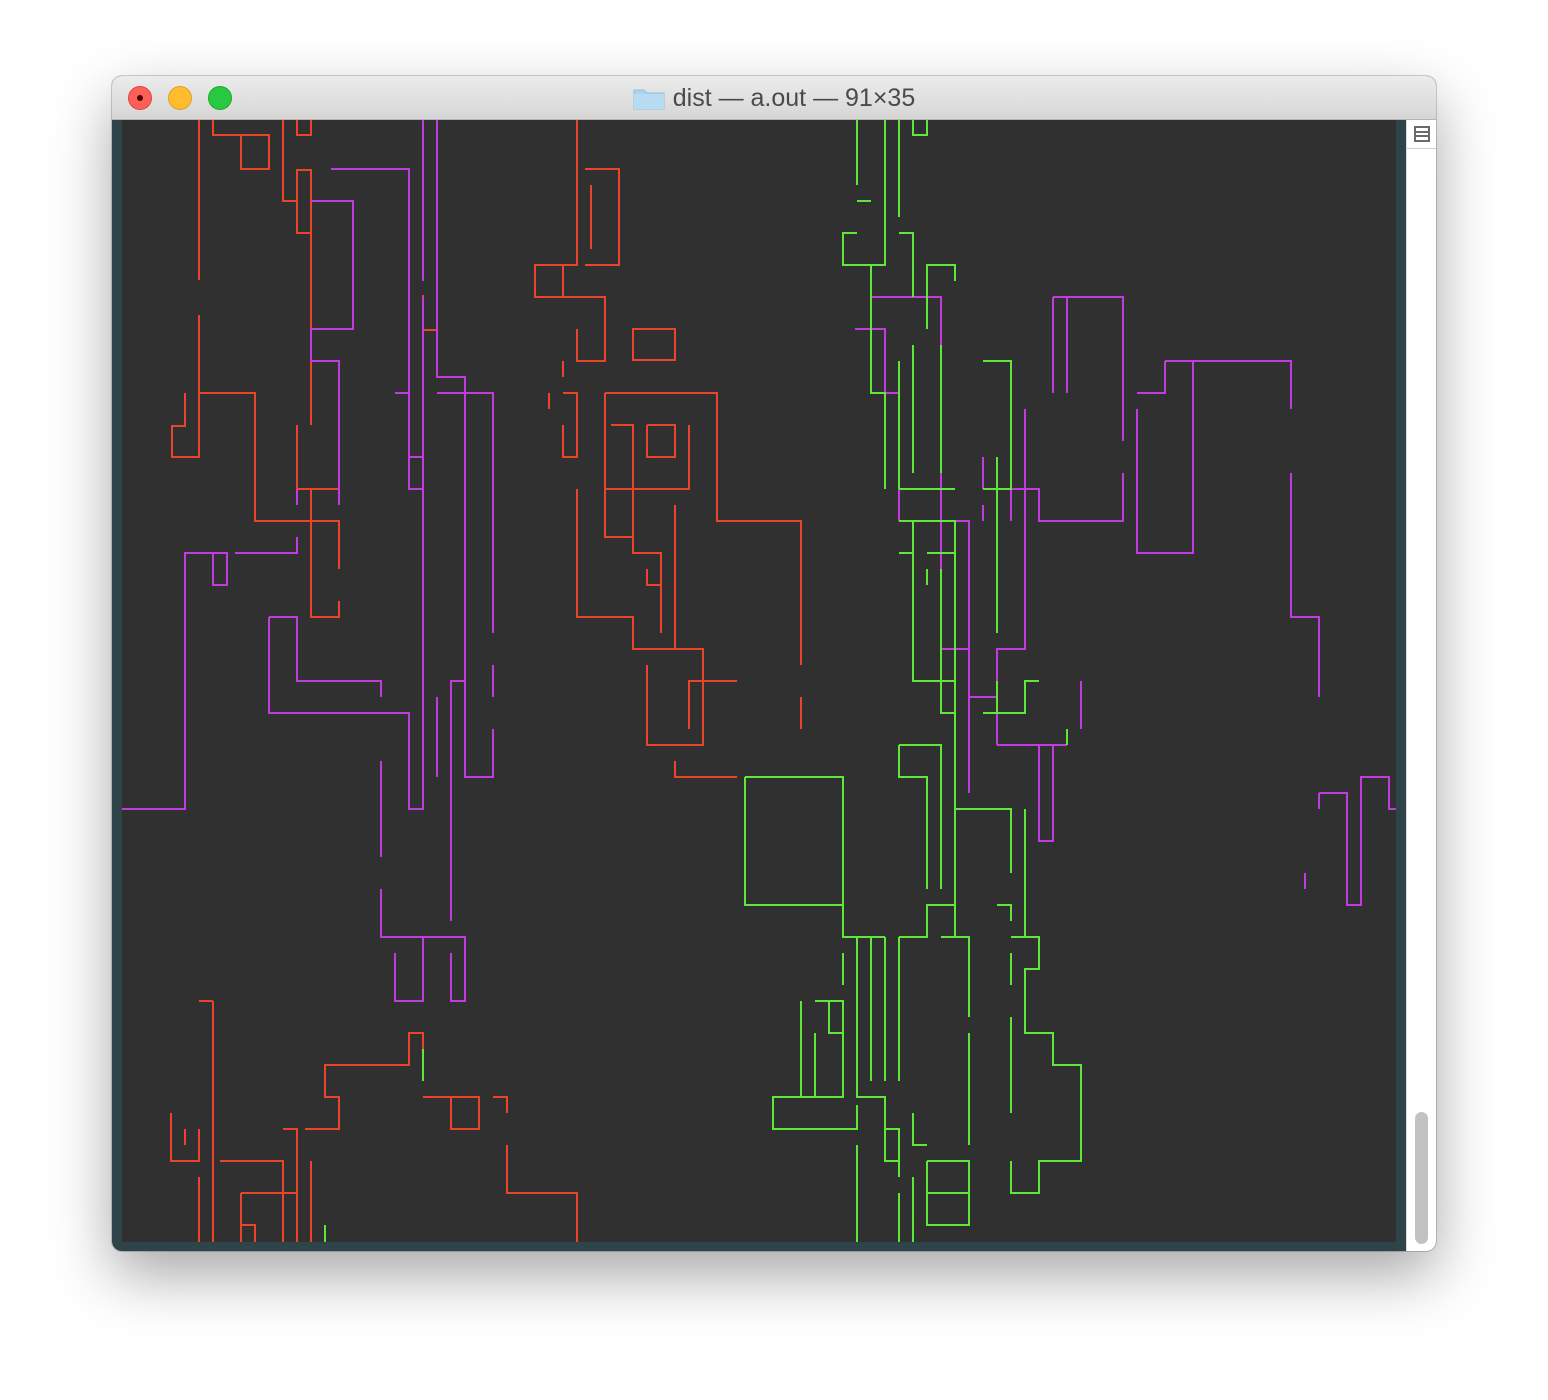 The image size is (1548, 1400). I want to click on window-title-area: dist — a.out — 91×35, so click(774, 98).